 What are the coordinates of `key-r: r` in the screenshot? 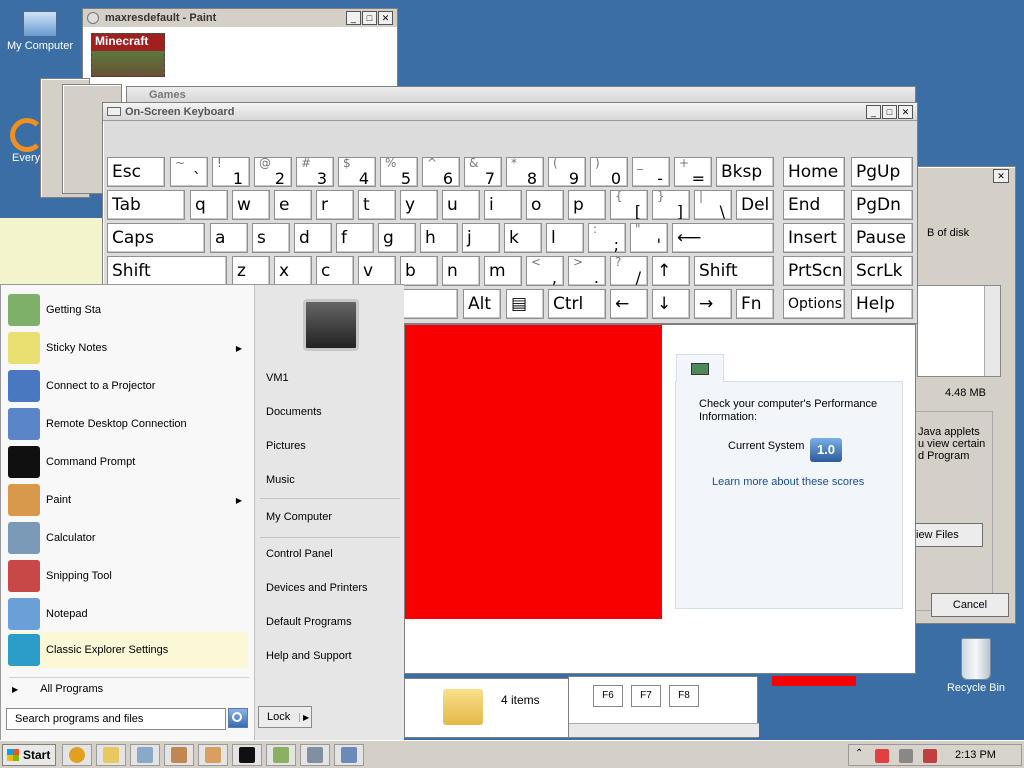 It's located at (335, 205).